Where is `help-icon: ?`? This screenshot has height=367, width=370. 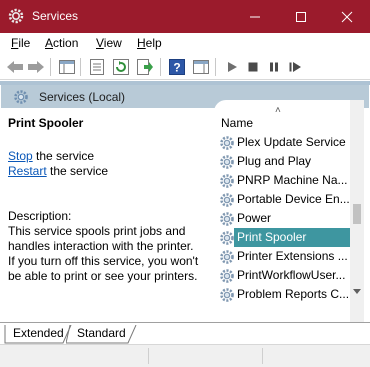
help-icon: ? is located at coordinates (177, 67).